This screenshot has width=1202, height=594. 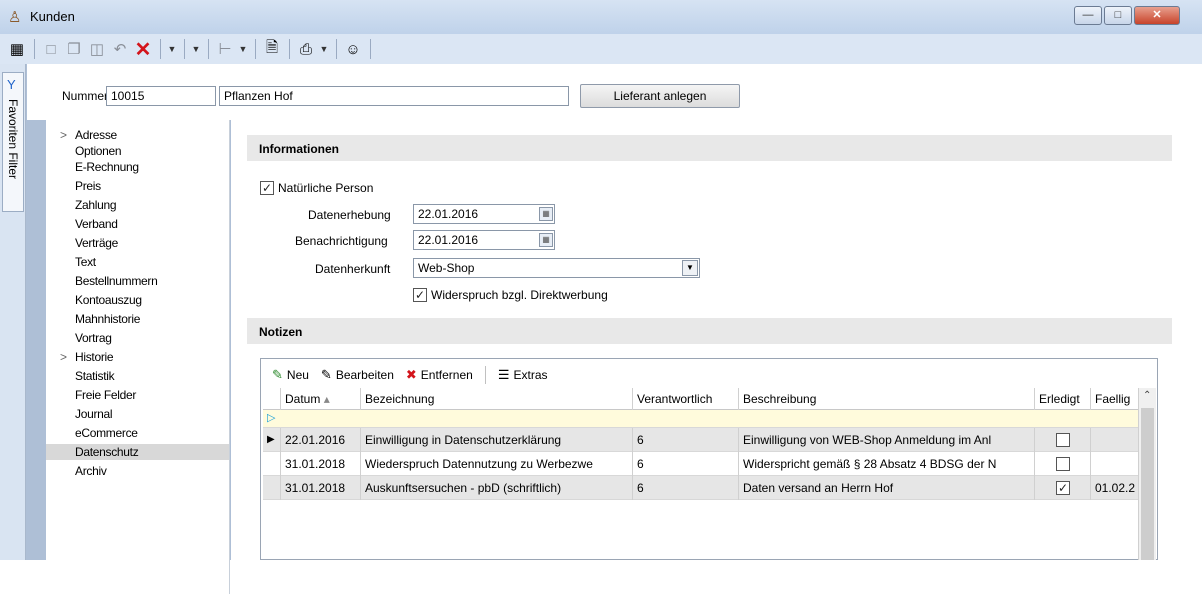 I want to click on export-icon: 🗎, so click(x=272, y=49).